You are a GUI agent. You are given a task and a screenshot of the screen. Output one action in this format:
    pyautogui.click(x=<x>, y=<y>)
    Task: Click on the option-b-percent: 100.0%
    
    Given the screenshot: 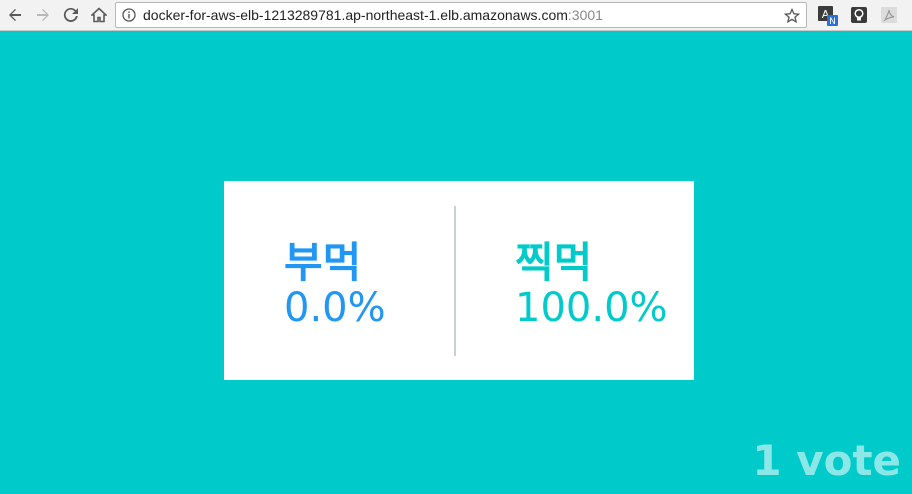 What is the action you would take?
    pyautogui.click(x=591, y=308)
    